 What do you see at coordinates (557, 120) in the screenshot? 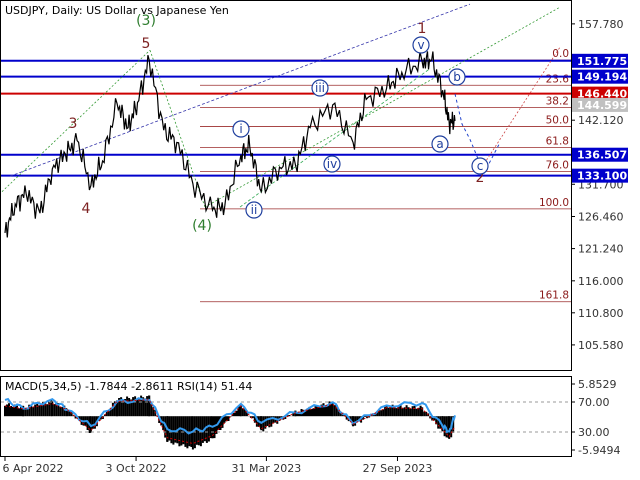
I see `fib-label-3: 50.0` at bounding box center [557, 120].